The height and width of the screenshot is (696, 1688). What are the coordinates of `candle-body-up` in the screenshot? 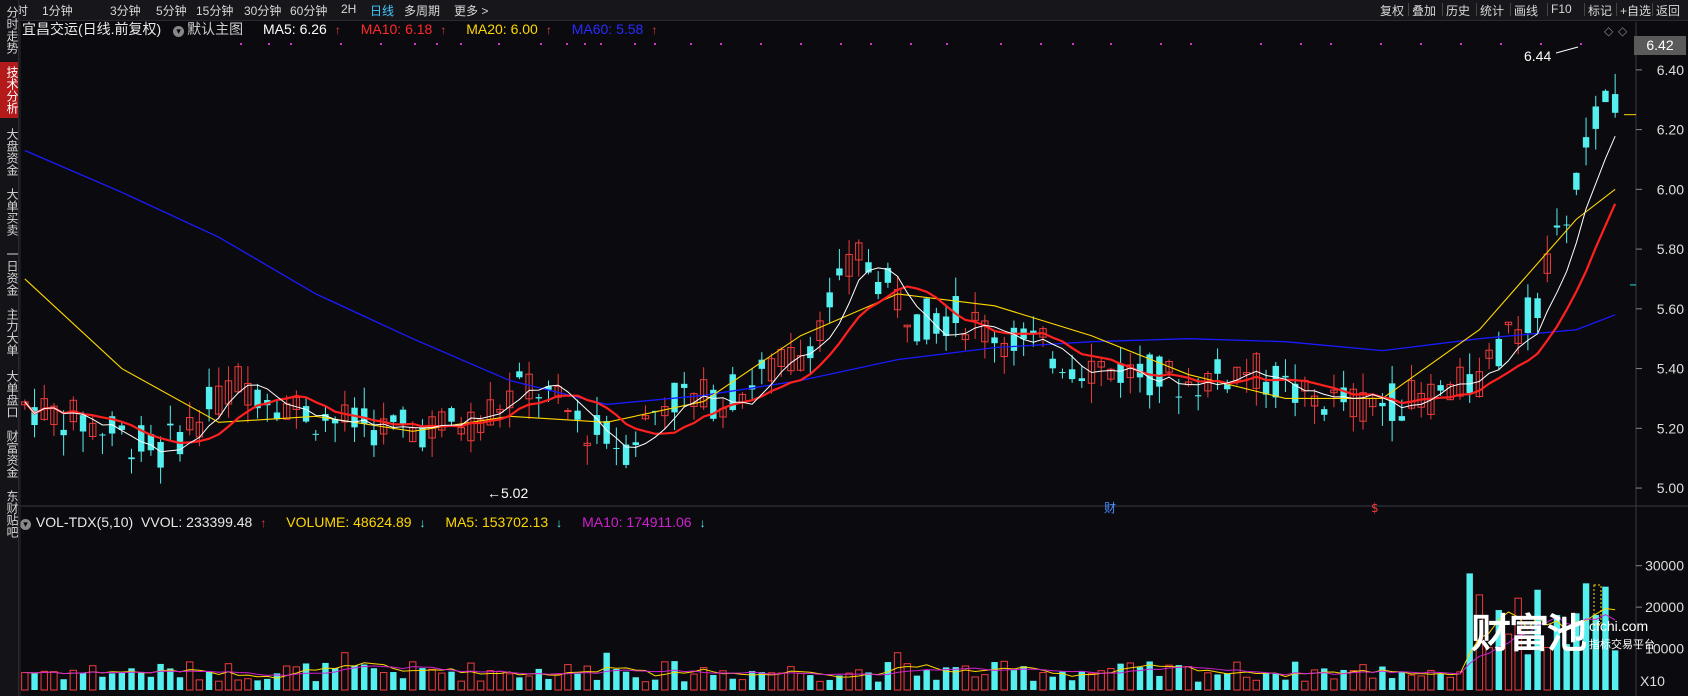 It's located at (568, 411).